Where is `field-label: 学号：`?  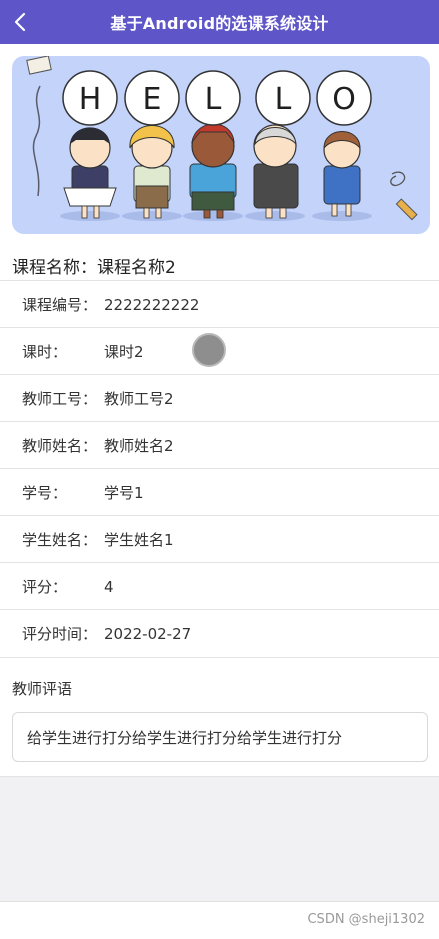
field-label: 学号： is located at coordinates (45, 493).